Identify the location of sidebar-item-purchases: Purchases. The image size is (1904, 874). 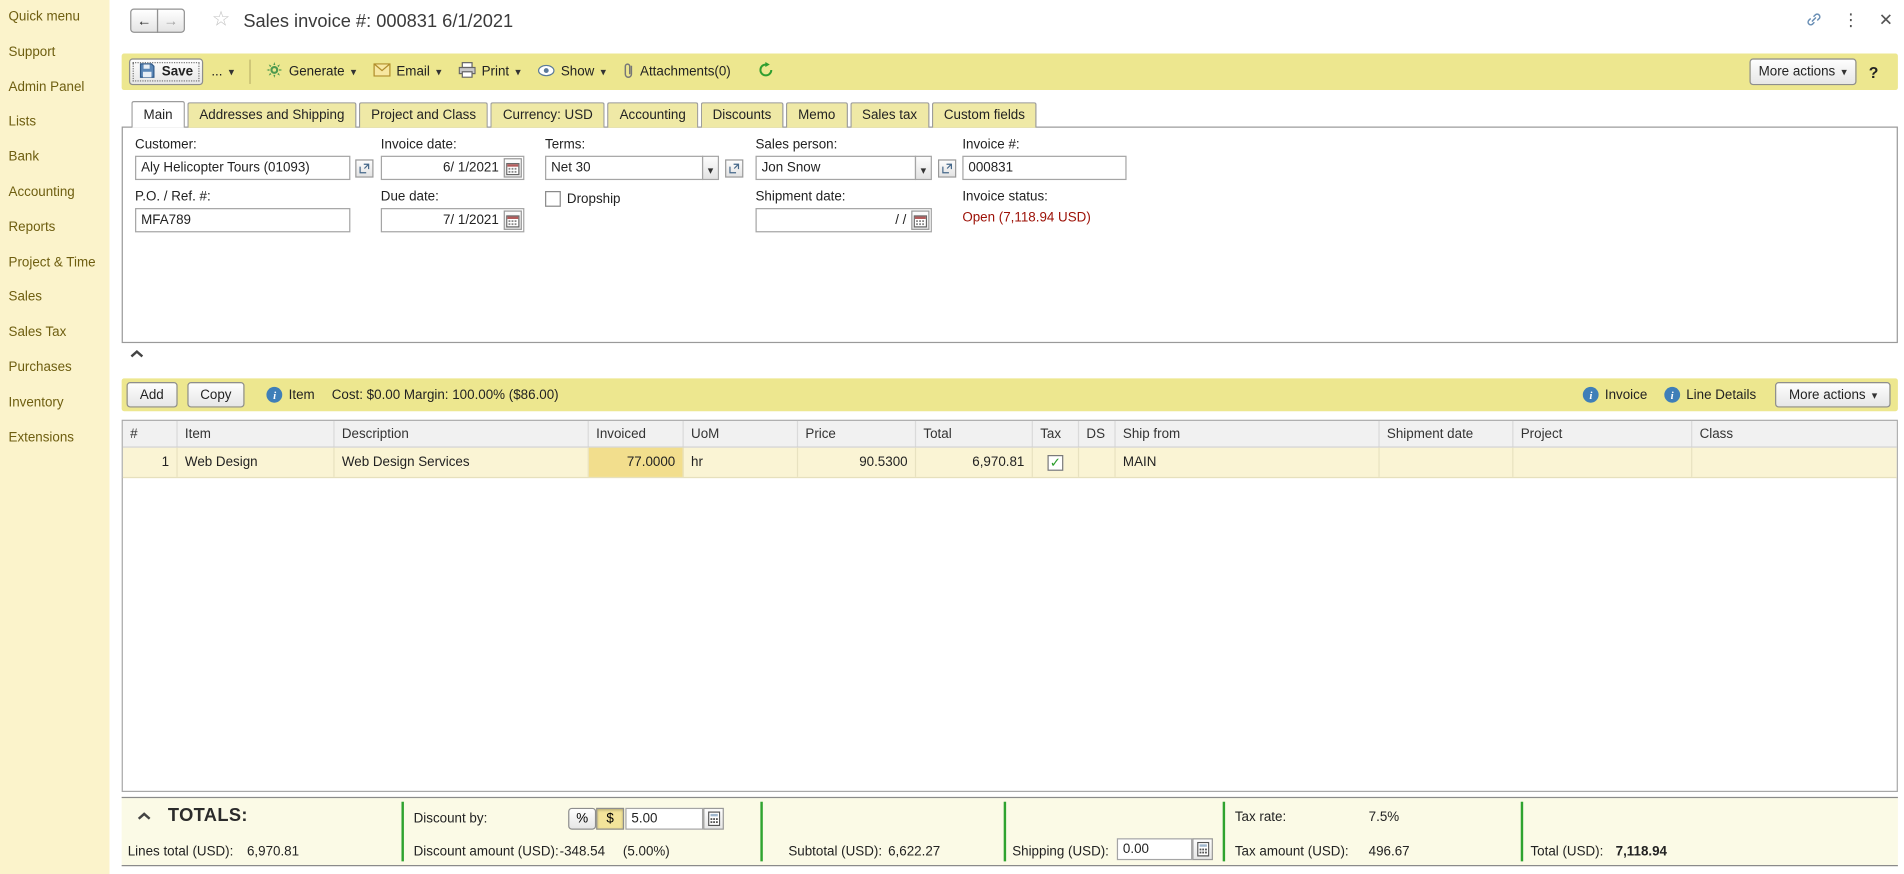
(54, 377).